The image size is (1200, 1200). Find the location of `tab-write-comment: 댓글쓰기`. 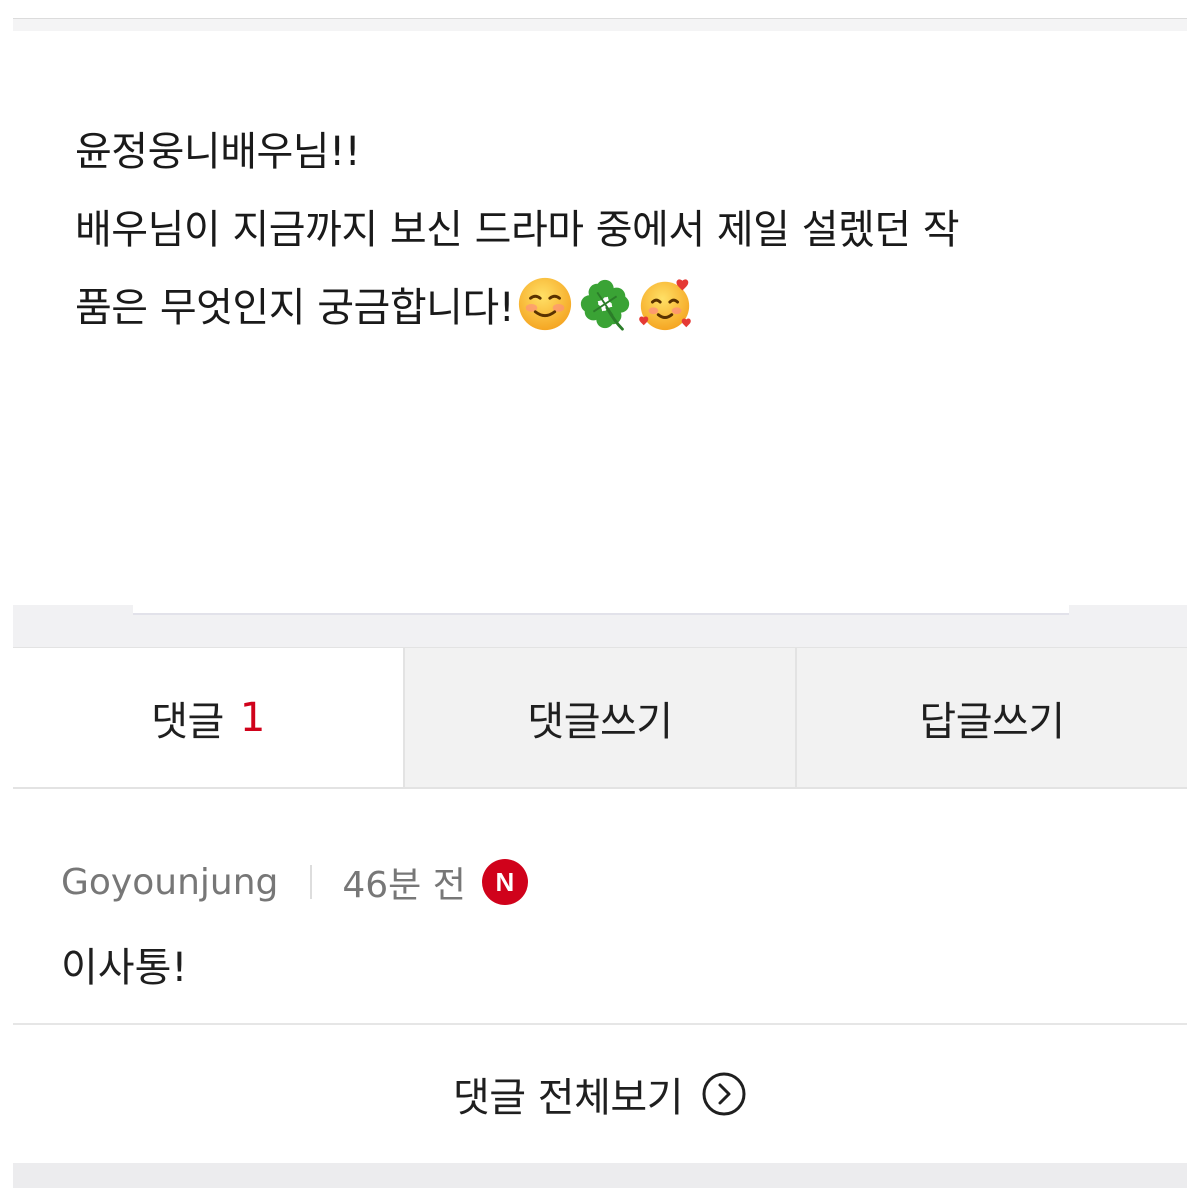

tab-write-comment: 댓글쓰기 is located at coordinates (599, 717).